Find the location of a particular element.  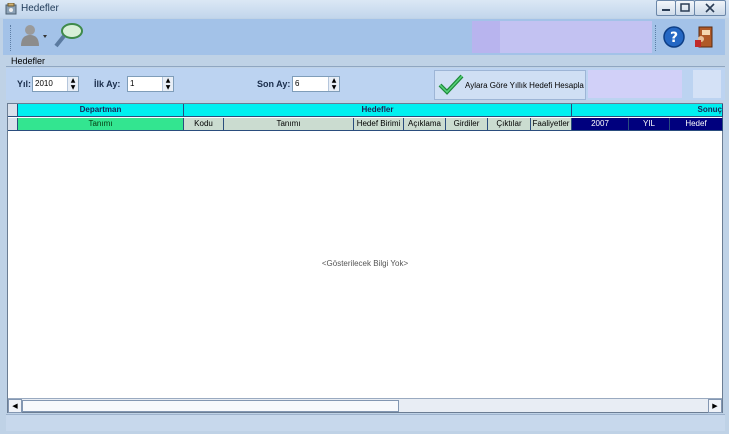

start-month-spinner: 1 ▲ ▼ is located at coordinates (150, 84).